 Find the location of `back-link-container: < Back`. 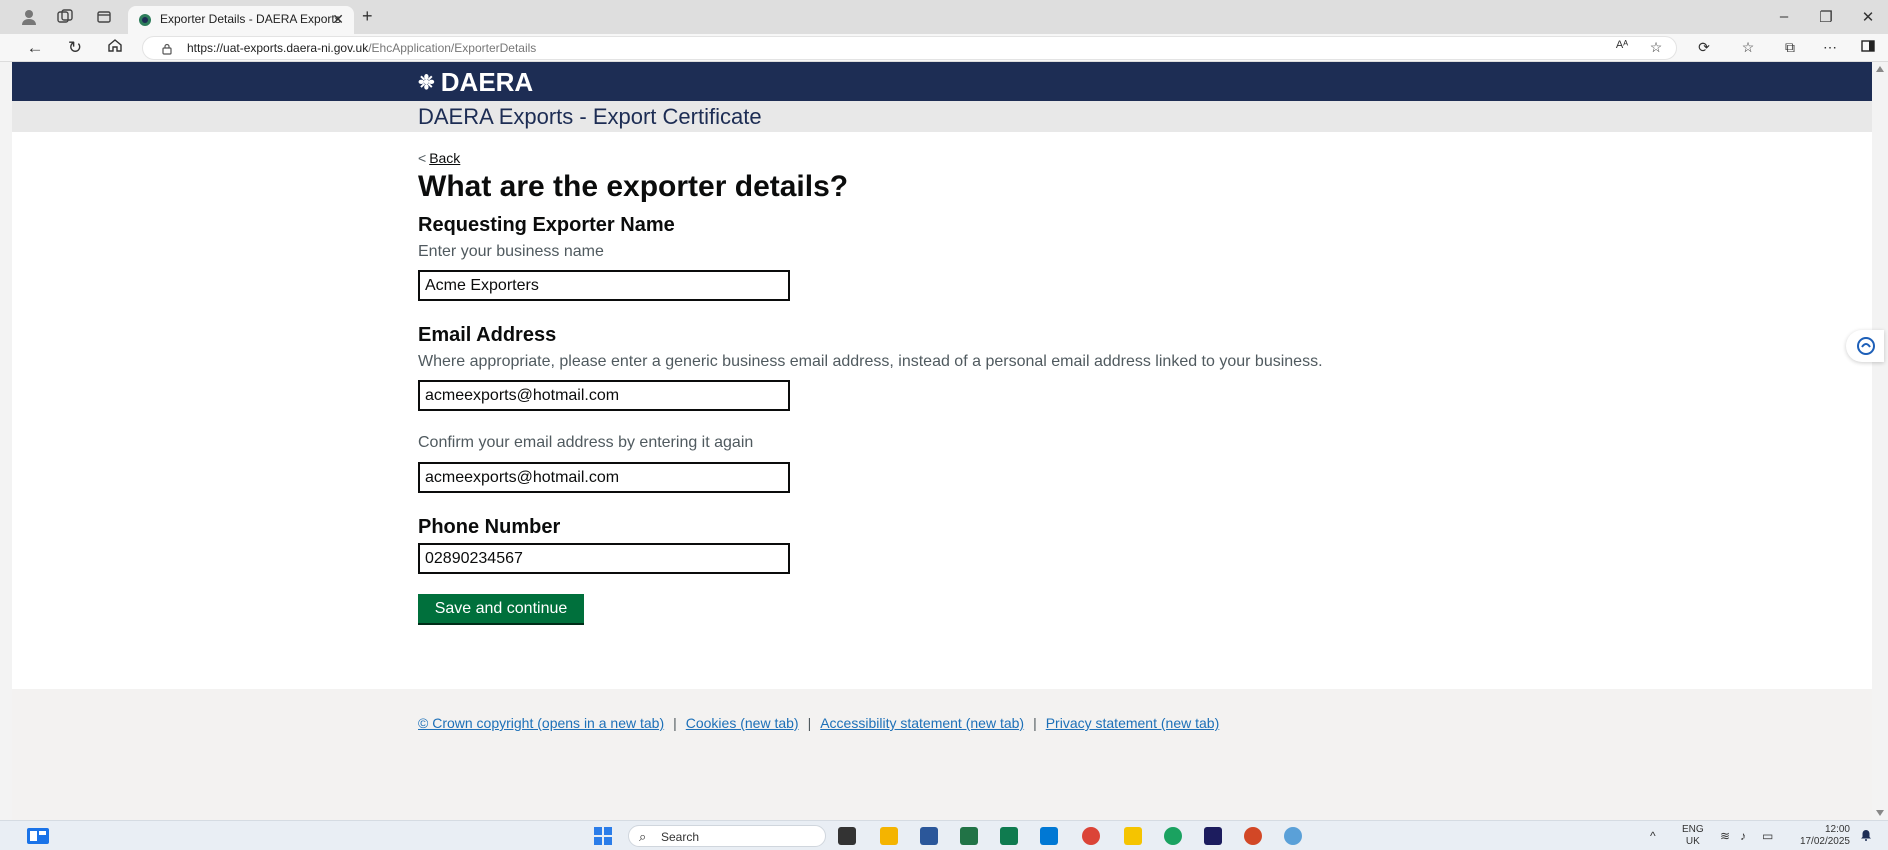

back-link-container: < Back is located at coordinates (439, 158).